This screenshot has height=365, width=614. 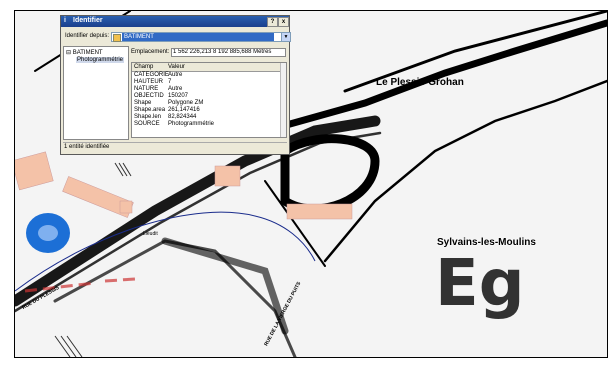 What do you see at coordinates (143, 67) in the screenshot?
I see `column-header-field: Champ` at bounding box center [143, 67].